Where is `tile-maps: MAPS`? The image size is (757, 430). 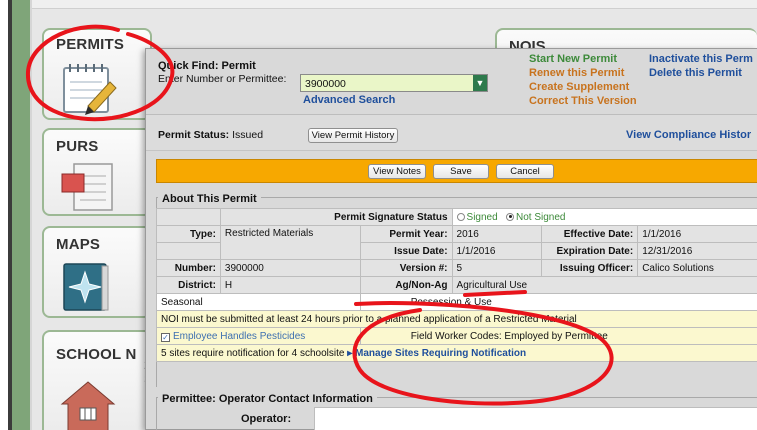 tile-maps: MAPS is located at coordinates (97, 272).